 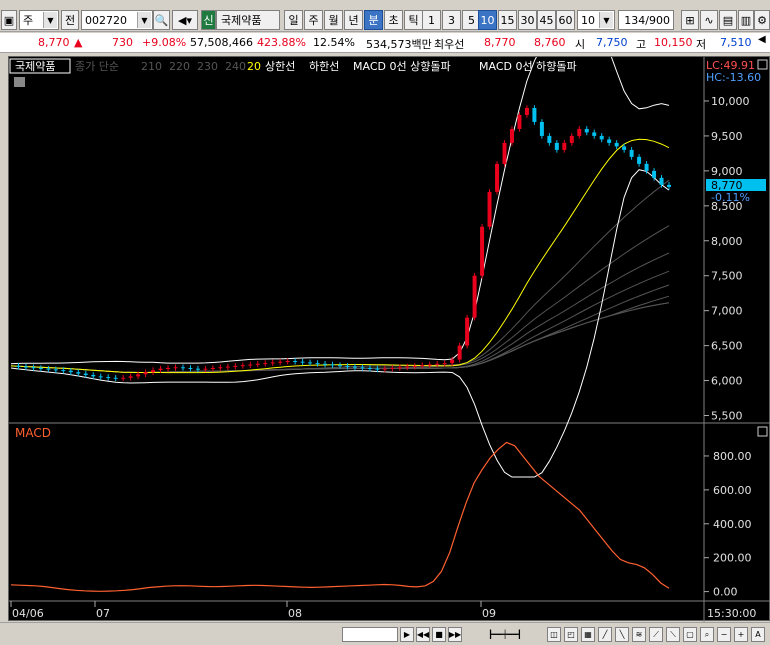 What do you see at coordinates (690, 20) in the screenshot?
I see `grid-icon: ⊞` at bounding box center [690, 20].